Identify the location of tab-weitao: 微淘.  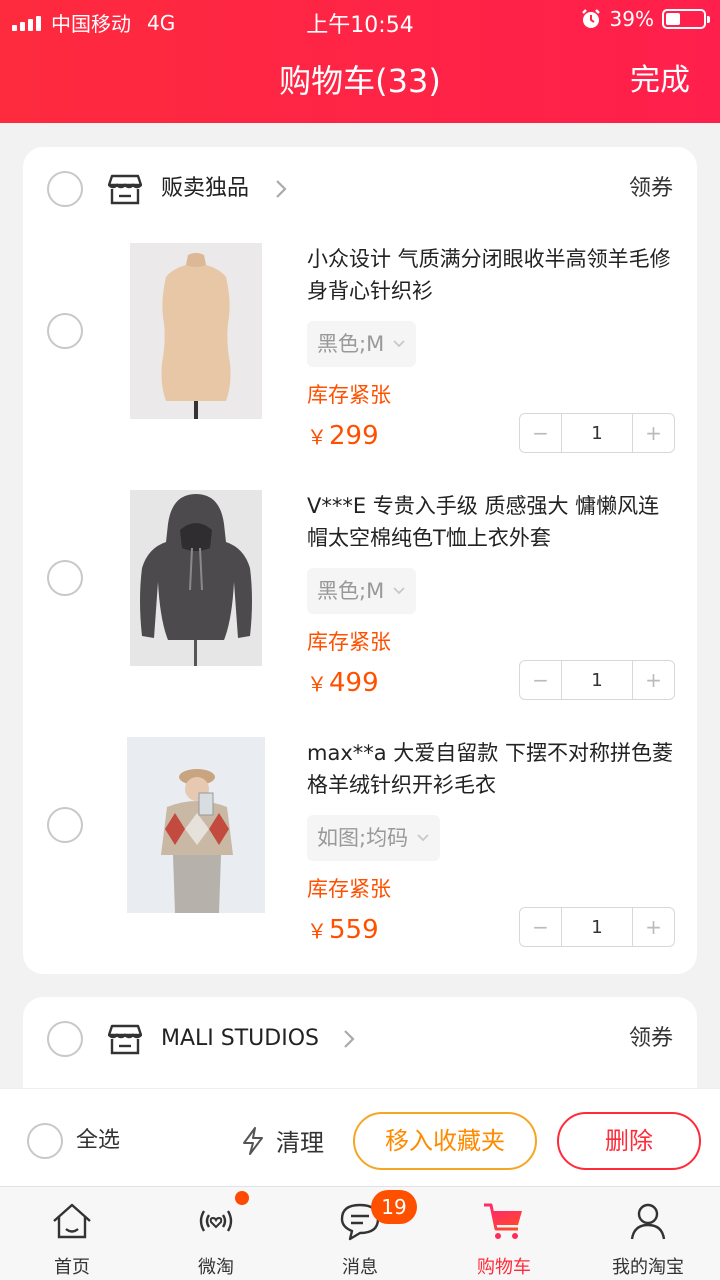
(216, 1233).